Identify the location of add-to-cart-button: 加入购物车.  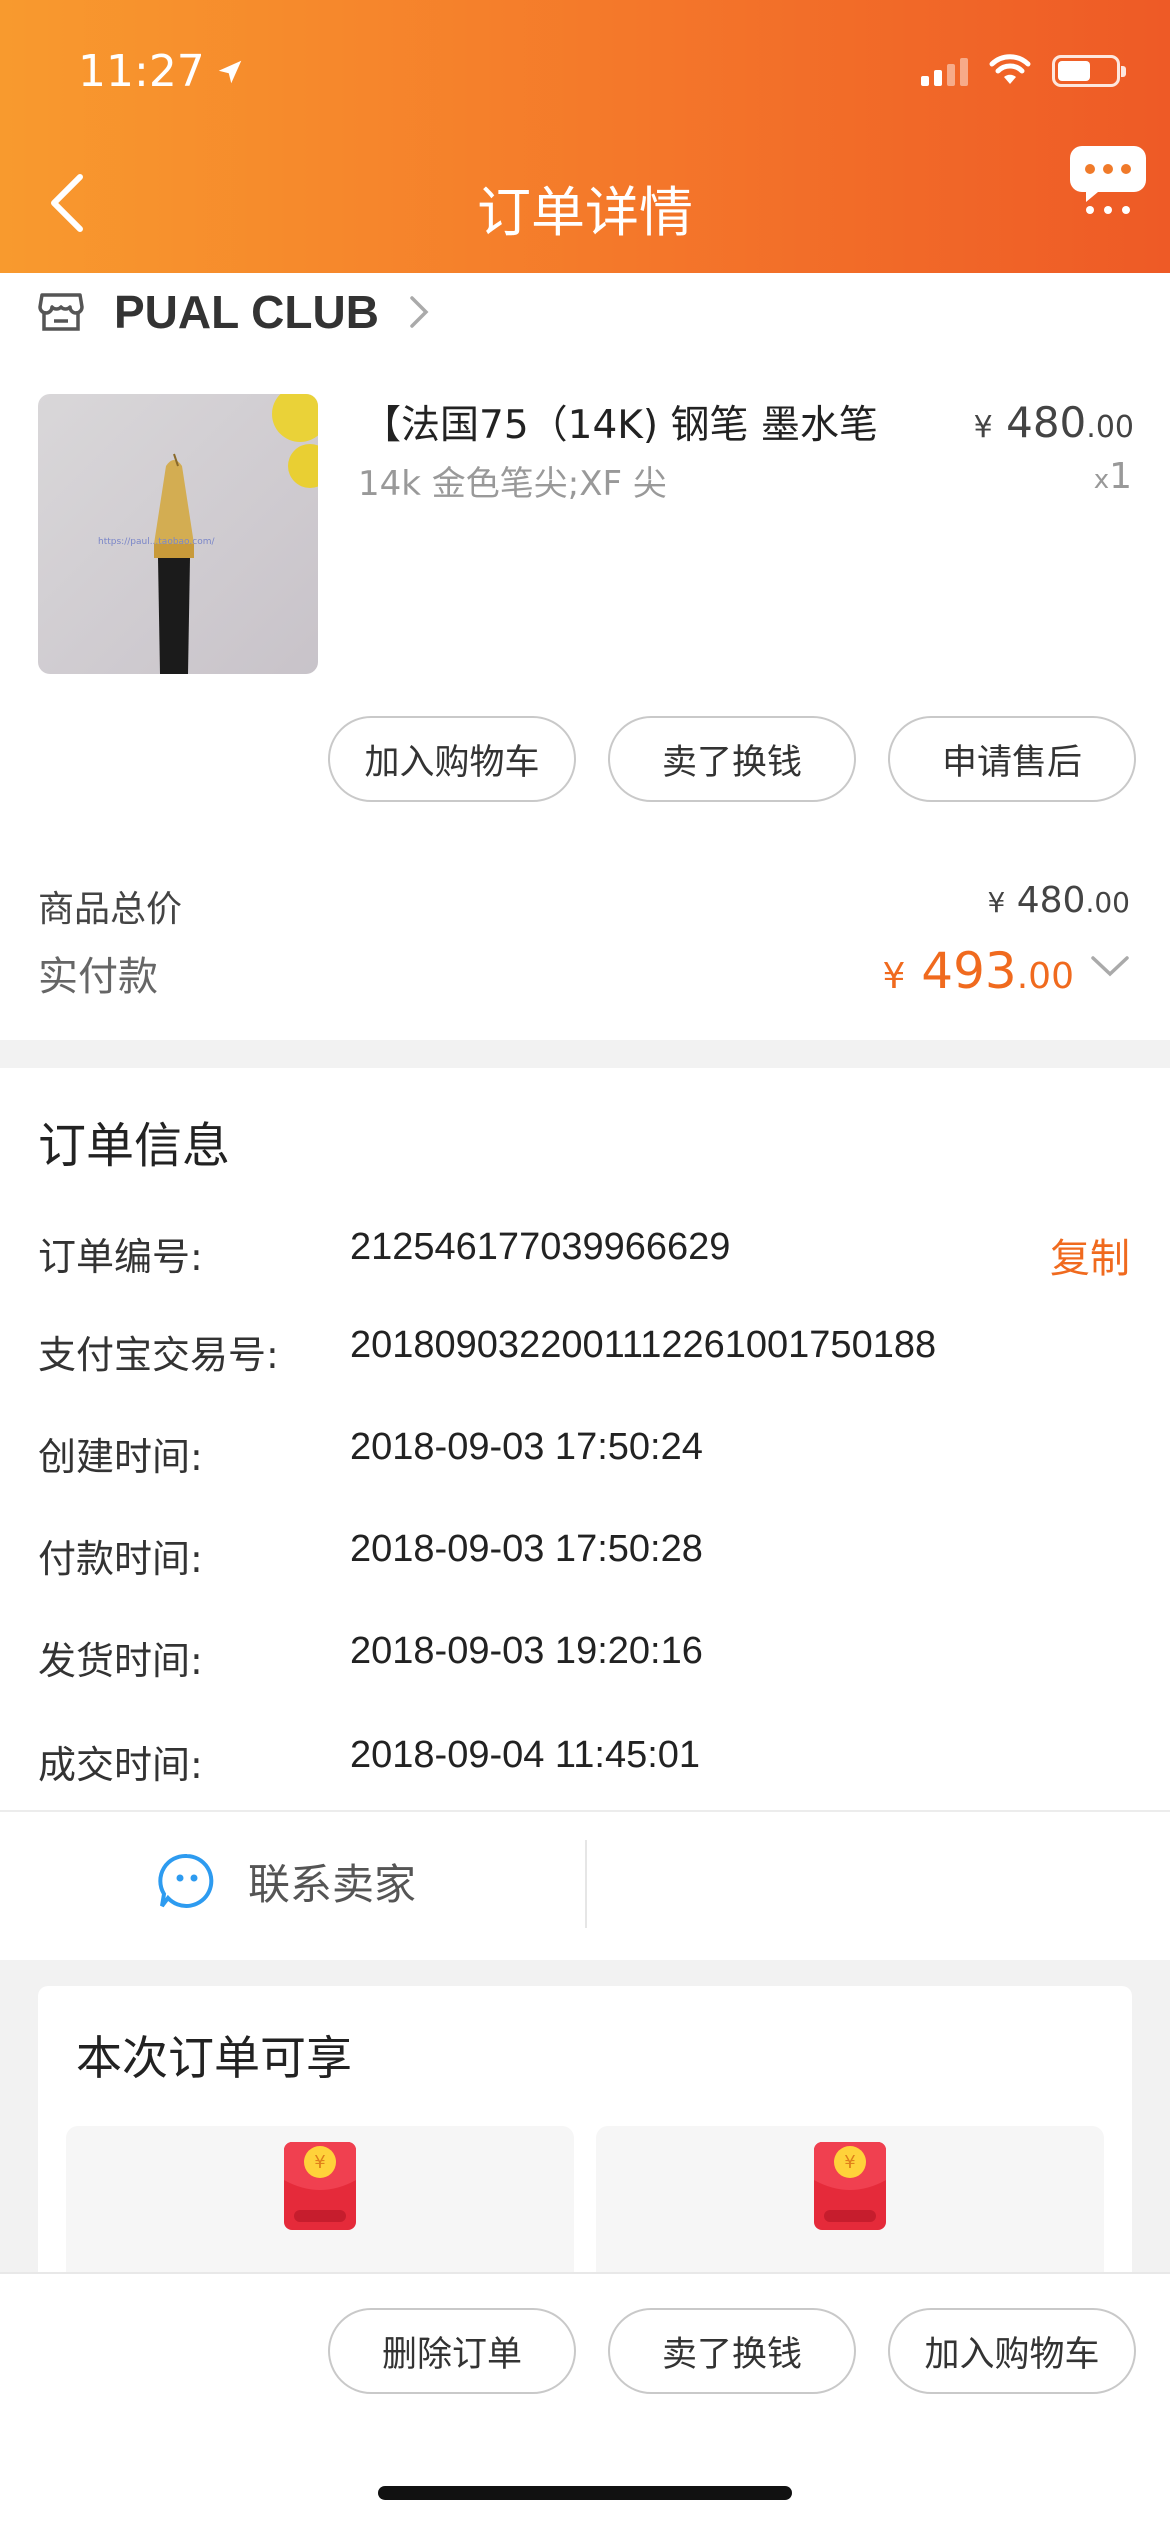
(452, 759).